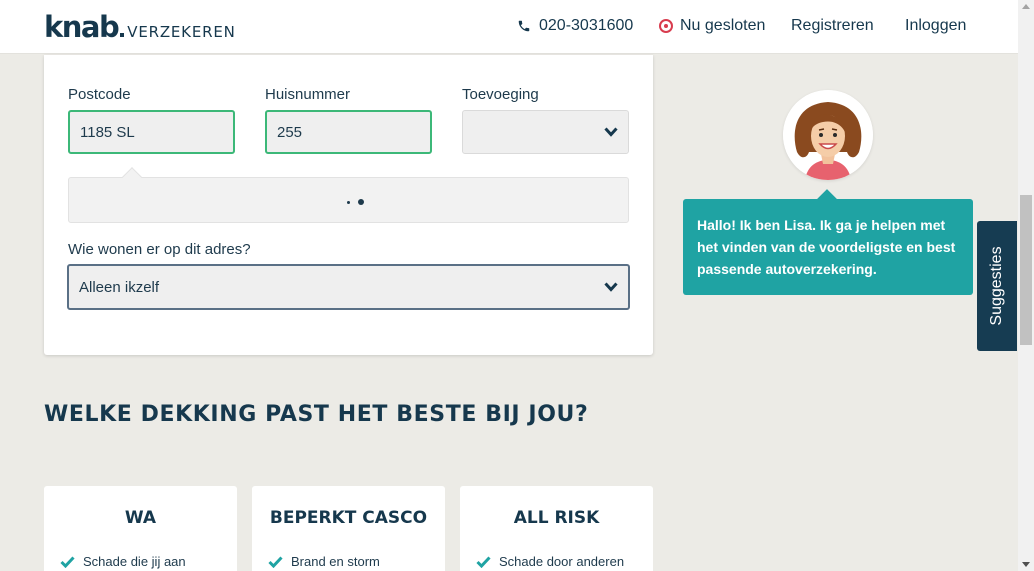 This screenshot has width=1034, height=571. I want to click on coverage-title: BEPERKT CASCO, so click(348, 518).